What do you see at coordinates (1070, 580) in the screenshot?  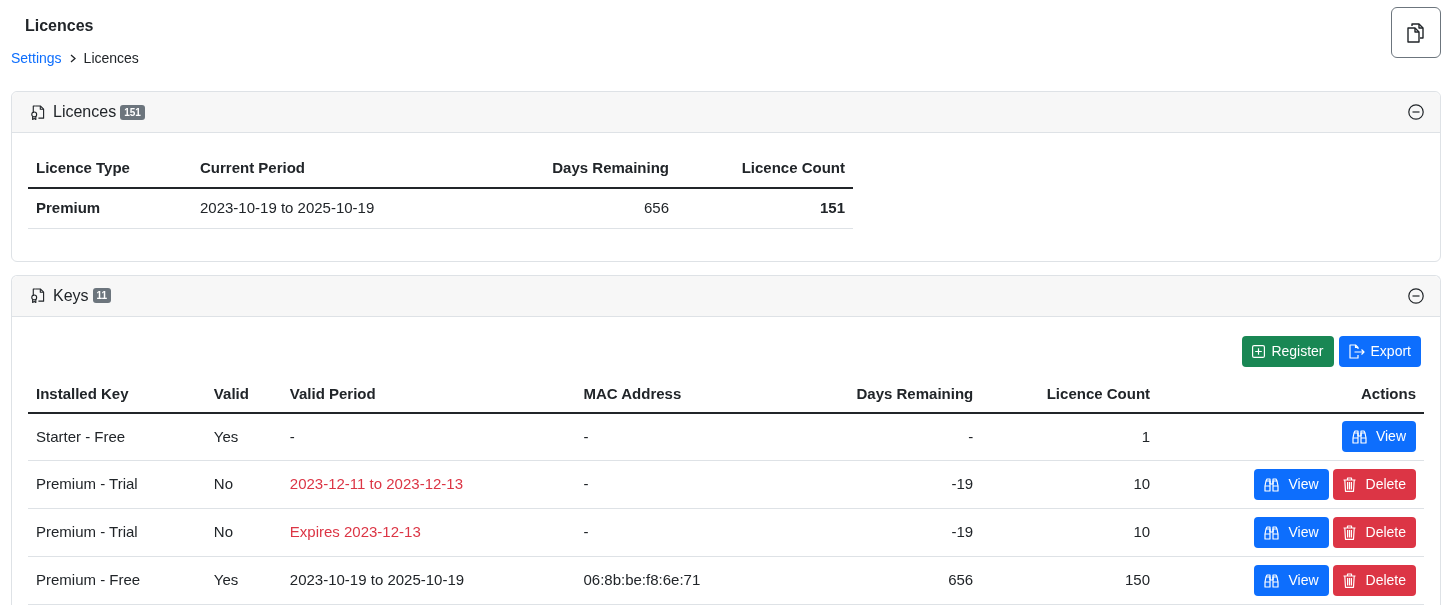 I see `table-cell: 150` at bounding box center [1070, 580].